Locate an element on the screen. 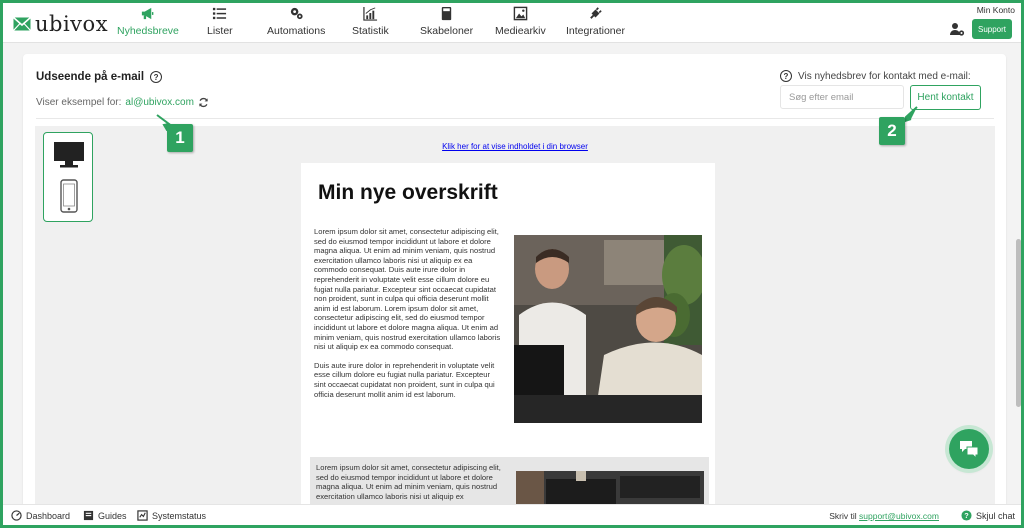  support-email-link: support@ubivox.com is located at coordinates (899, 516).